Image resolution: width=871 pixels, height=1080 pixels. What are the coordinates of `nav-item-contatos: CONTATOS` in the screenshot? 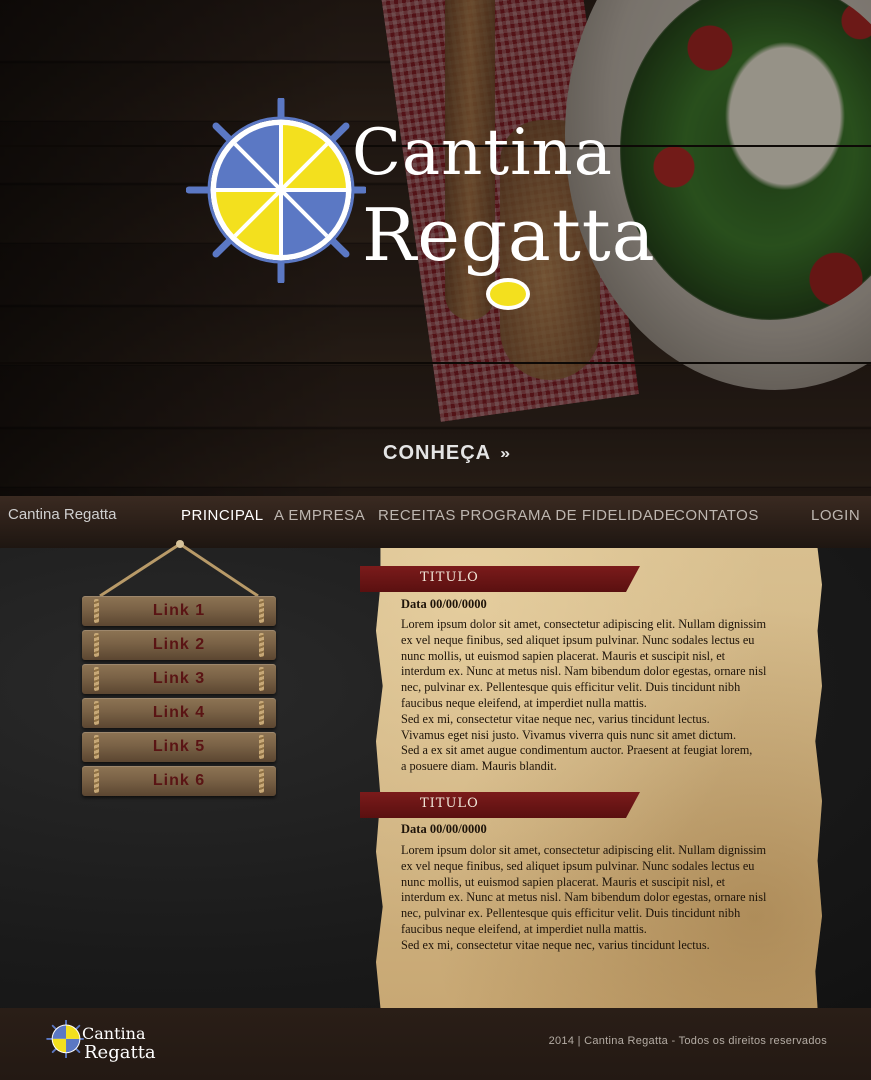 It's located at (716, 515).